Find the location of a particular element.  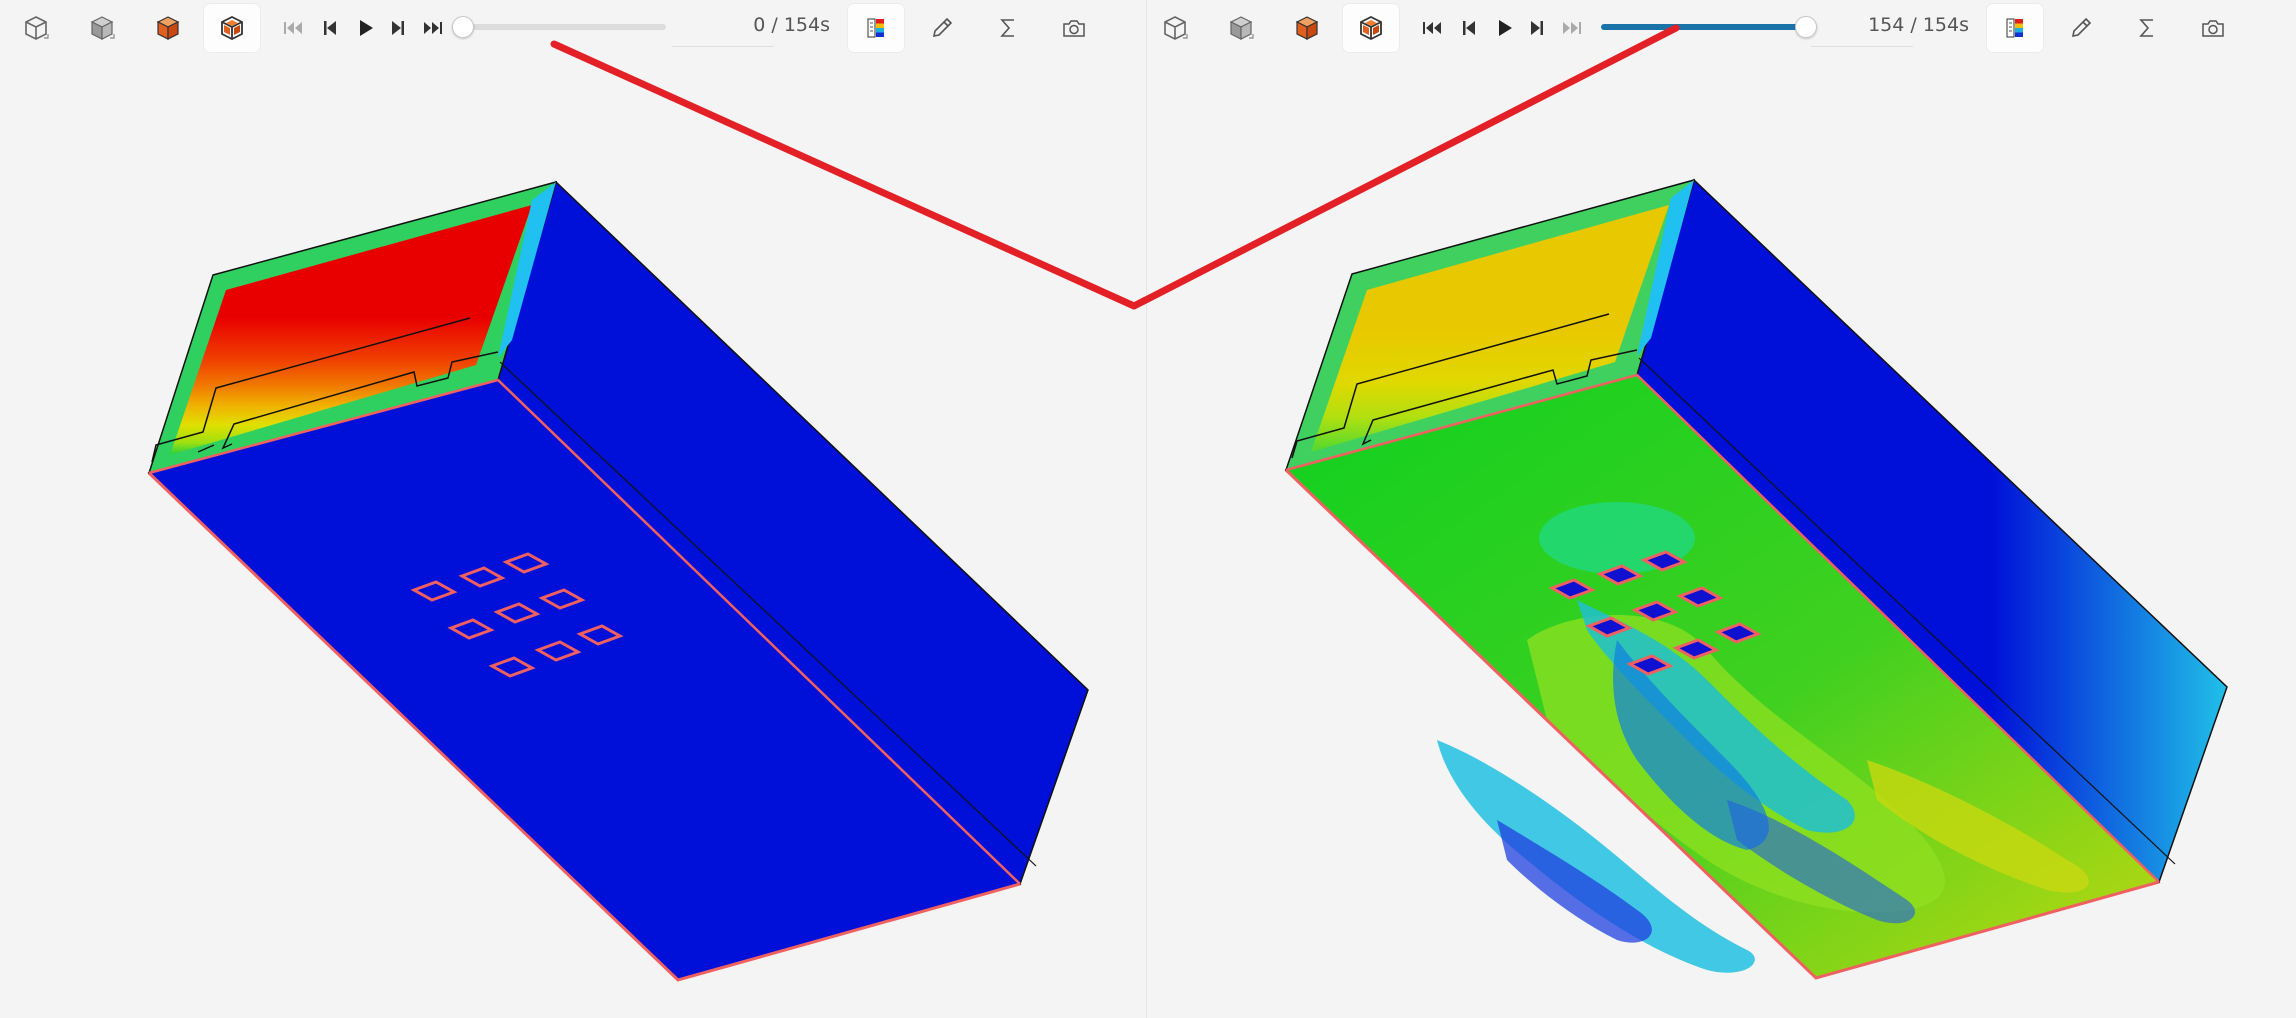

time-readout: 0 / 154s is located at coordinates (791, 25).